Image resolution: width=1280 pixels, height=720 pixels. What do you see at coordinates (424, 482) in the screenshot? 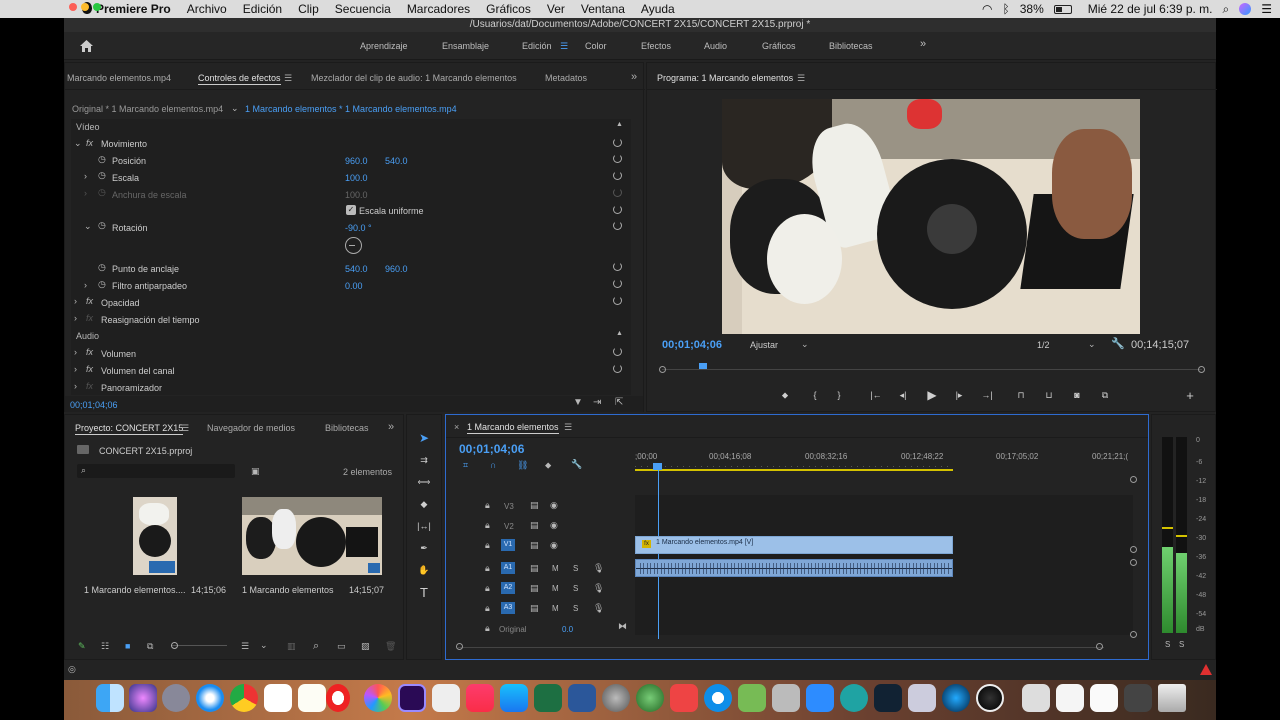
I see `ripple-edit-tool-icon: ⟺` at bounding box center [424, 482].